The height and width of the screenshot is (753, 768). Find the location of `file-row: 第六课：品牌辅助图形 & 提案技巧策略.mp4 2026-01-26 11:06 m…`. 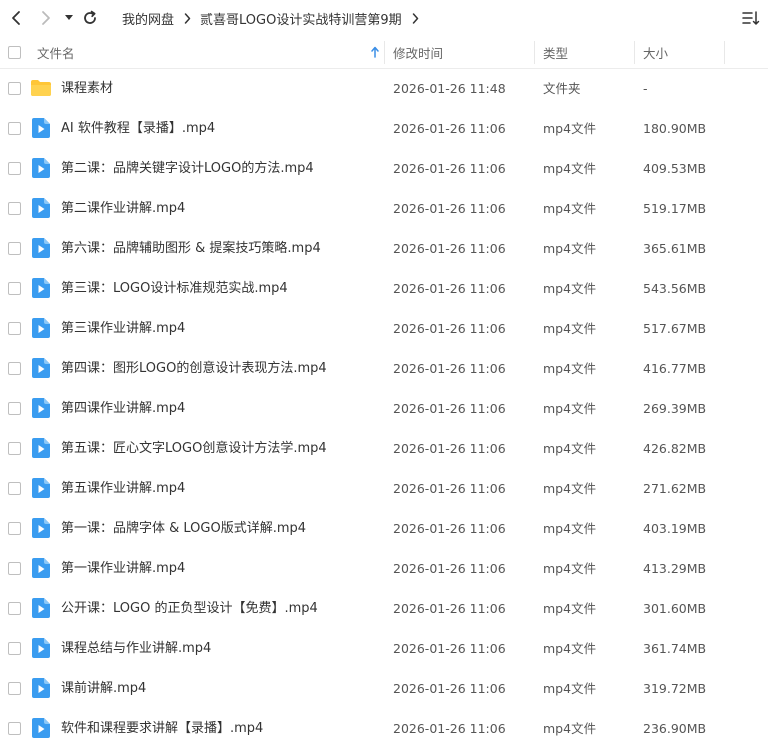

file-row: 第六课：品牌辅助图形 & 提案技巧策略.mp4 2026-01-26 11:06 m… is located at coordinates (384, 249).